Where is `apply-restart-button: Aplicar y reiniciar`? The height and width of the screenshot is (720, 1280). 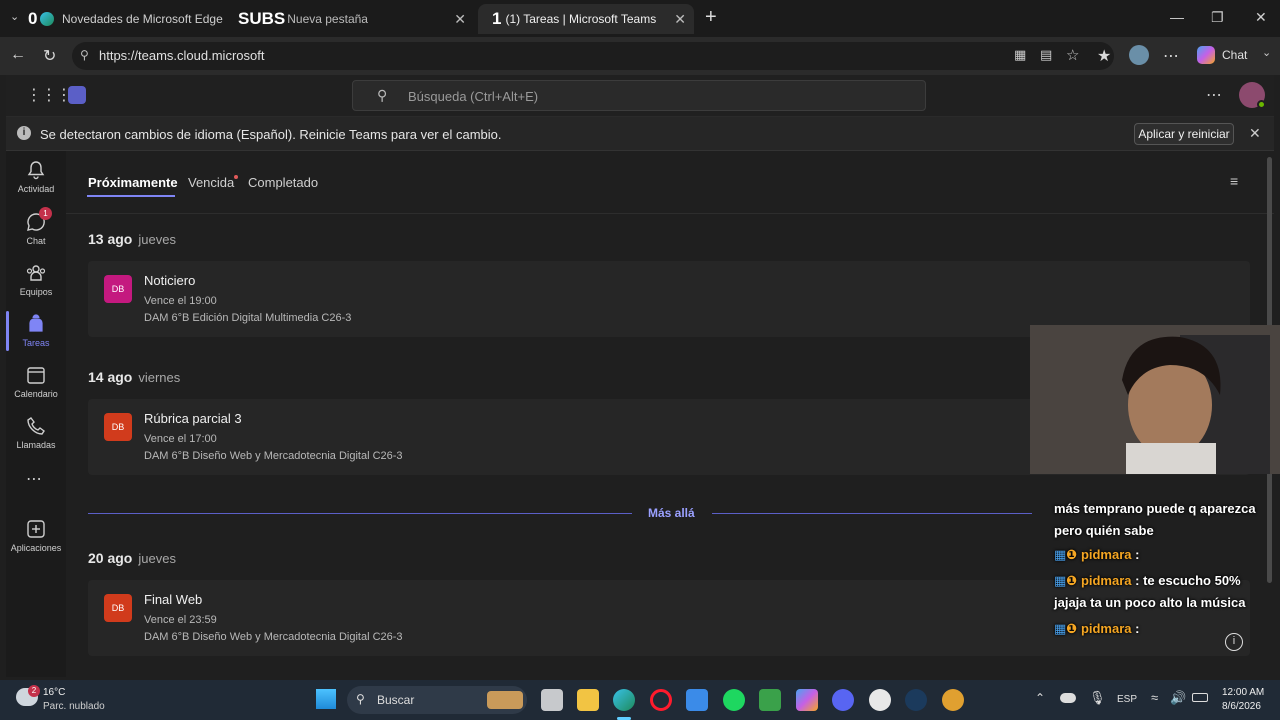
apply-restart-button: Aplicar y reiniciar is located at coordinates (1184, 134).